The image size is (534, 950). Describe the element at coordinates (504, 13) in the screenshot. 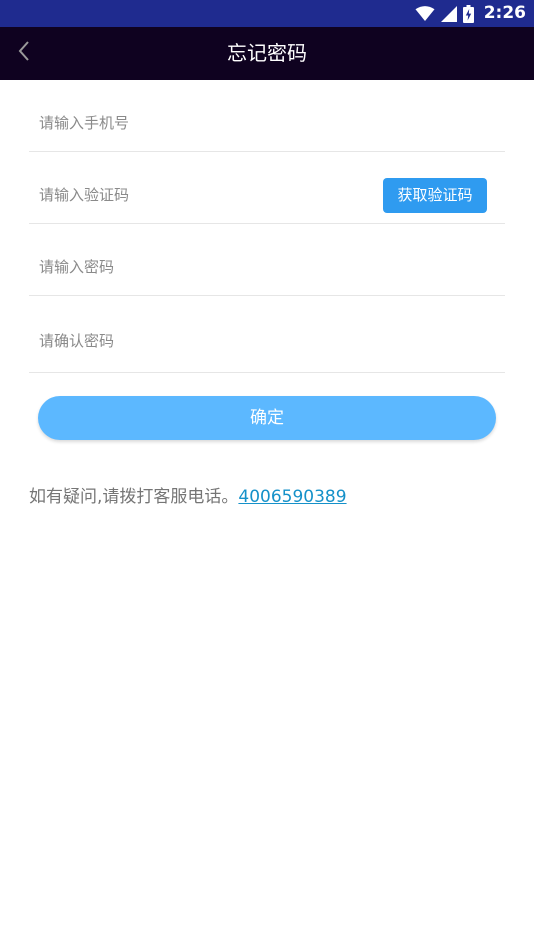

I see `status-time: 2:26` at that location.